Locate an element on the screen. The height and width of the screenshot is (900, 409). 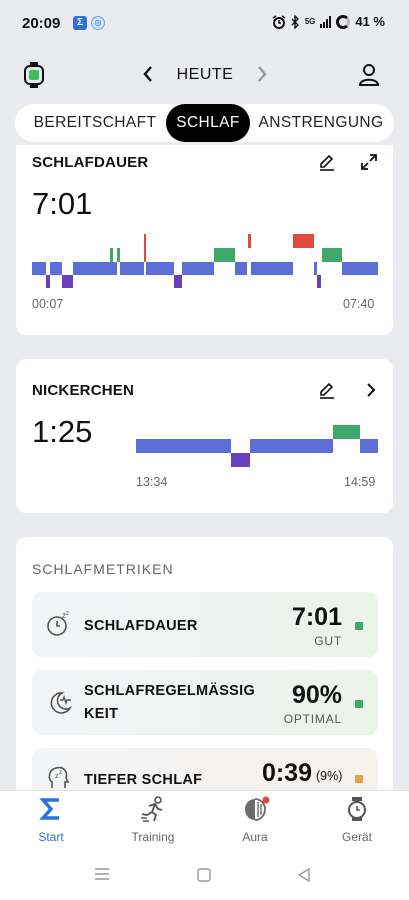
metric-value: 0:39 is located at coordinates (286, 773).